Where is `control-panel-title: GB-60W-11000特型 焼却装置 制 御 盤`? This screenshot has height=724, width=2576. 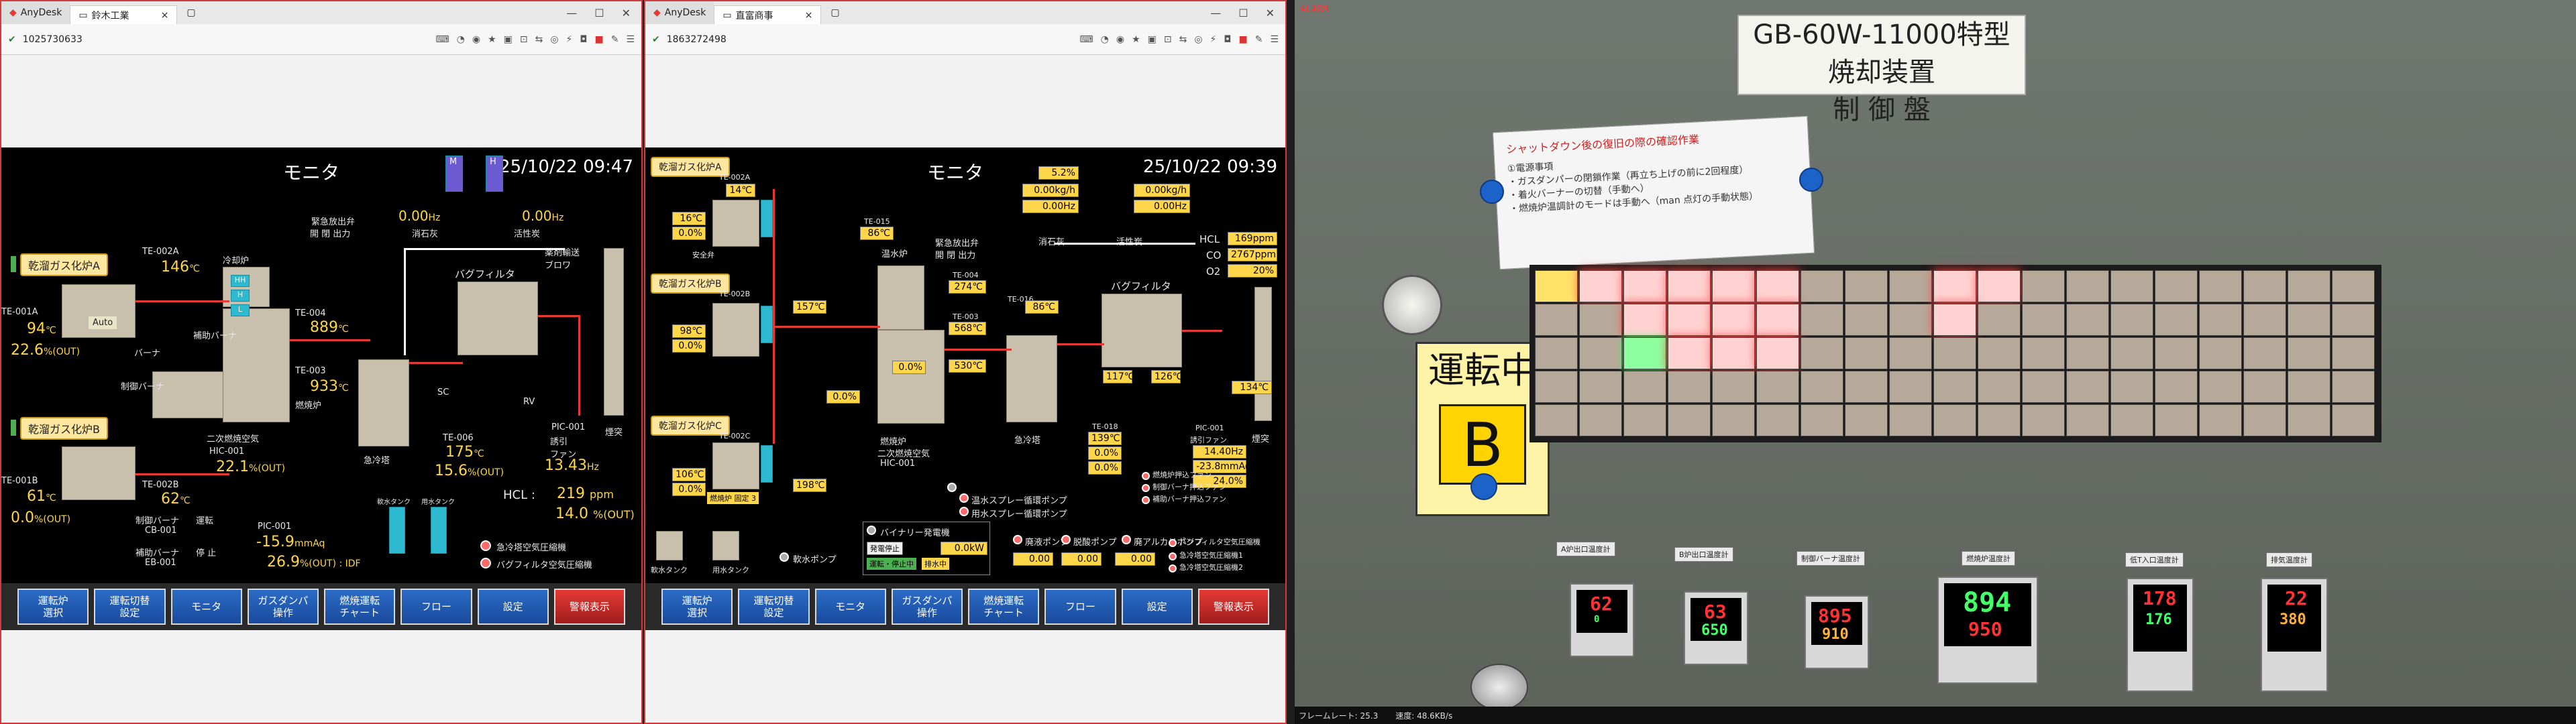
control-panel-title: GB-60W-11000特型 焼却装置 制 御 盤 is located at coordinates (1881, 70).